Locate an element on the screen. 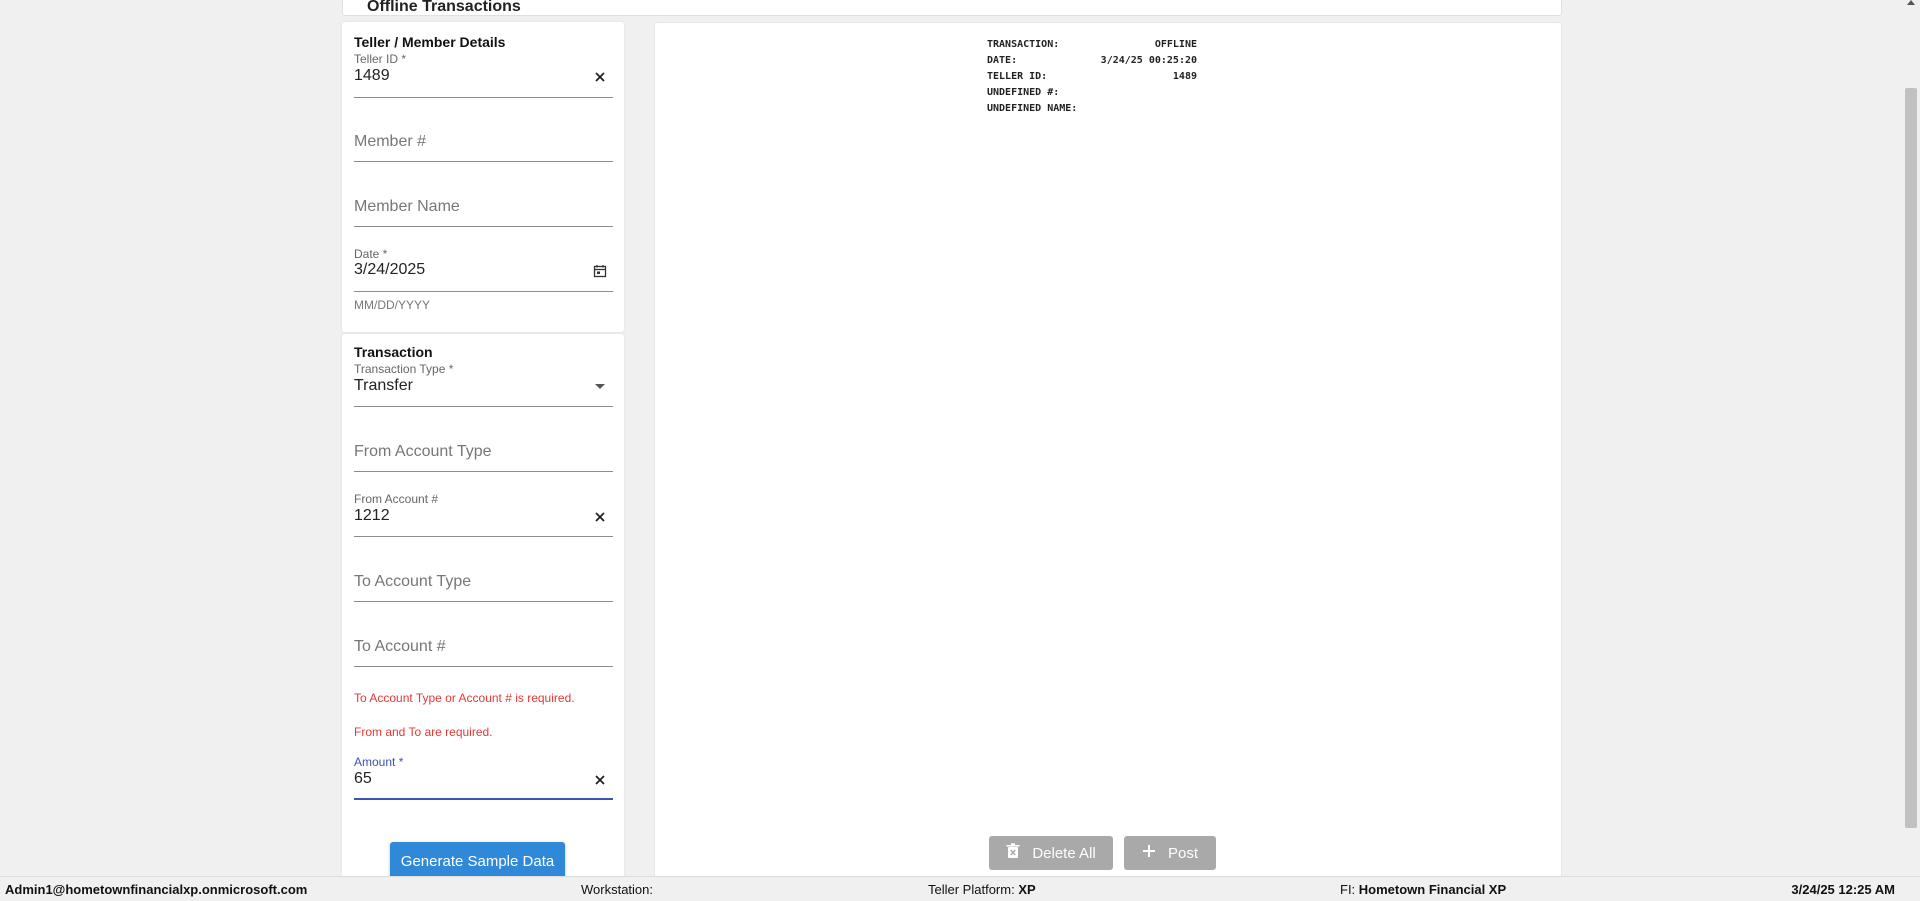  member-number-placeholder: Member # is located at coordinates (390, 142).